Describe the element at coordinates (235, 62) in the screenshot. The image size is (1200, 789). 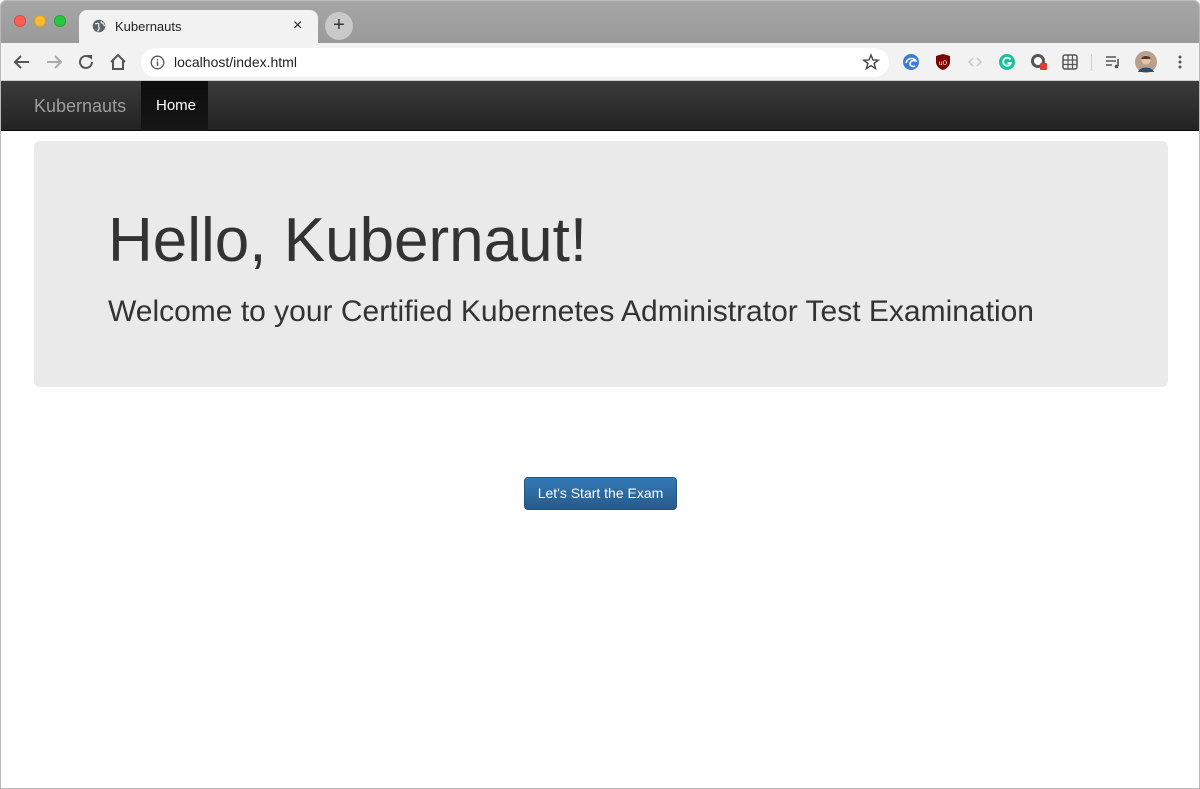
I see `url-text: localhost/index.html` at that location.